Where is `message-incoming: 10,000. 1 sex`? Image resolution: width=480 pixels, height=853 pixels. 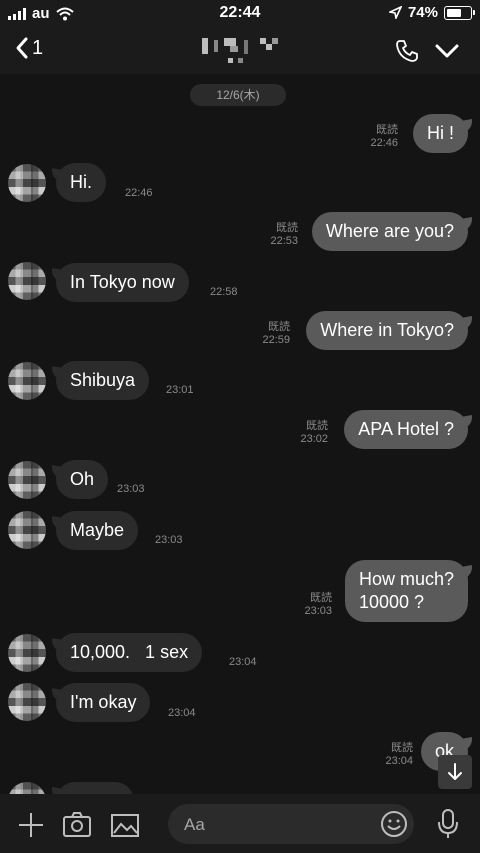 message-incoming: 10,000. 1 sex is located at coordinates (129, 652).